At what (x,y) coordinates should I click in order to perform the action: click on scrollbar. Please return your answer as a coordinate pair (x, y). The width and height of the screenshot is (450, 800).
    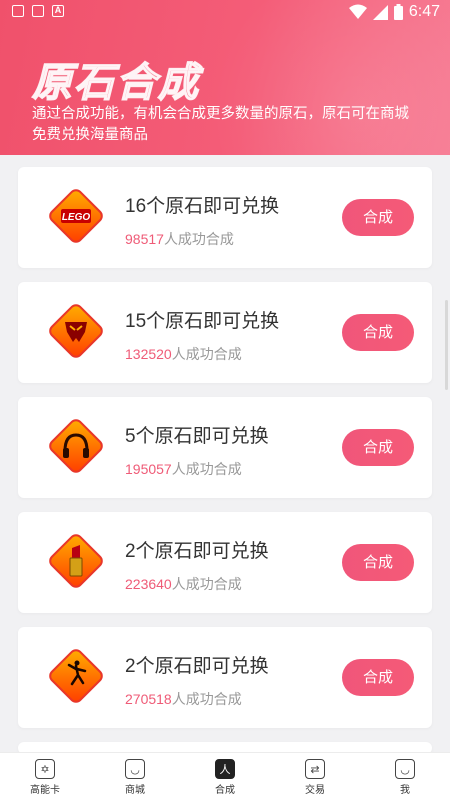
    Looking at the image, I should click on (446, 345).